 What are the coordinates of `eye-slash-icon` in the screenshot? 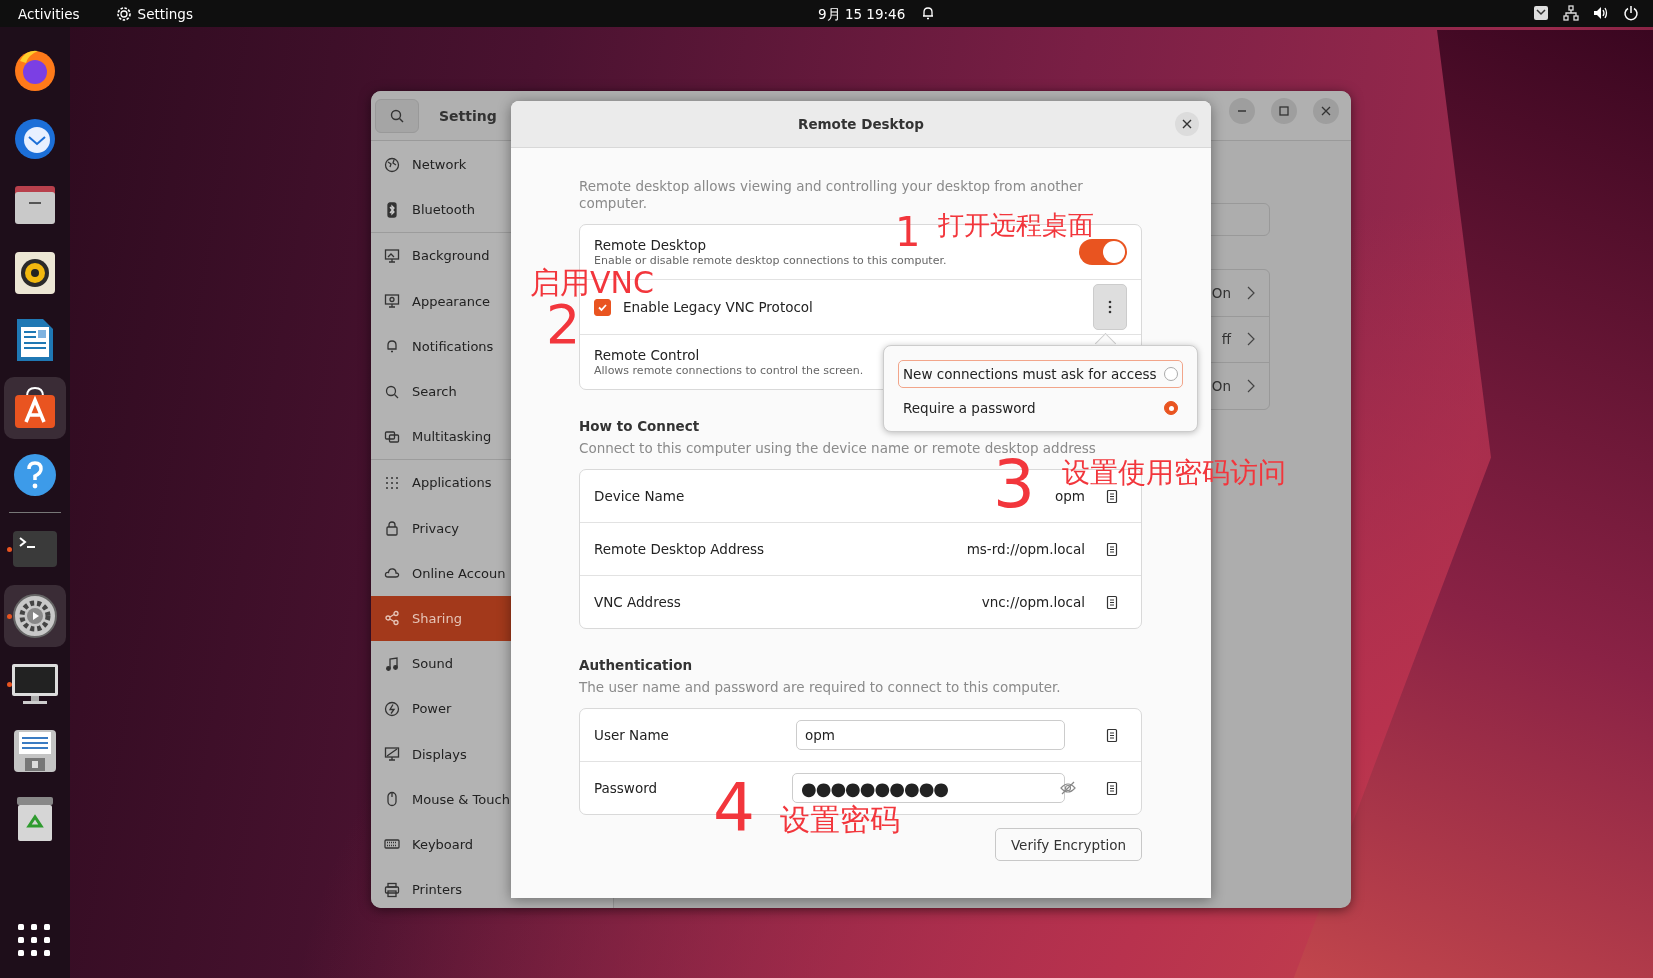 It's located at (1068, 788).